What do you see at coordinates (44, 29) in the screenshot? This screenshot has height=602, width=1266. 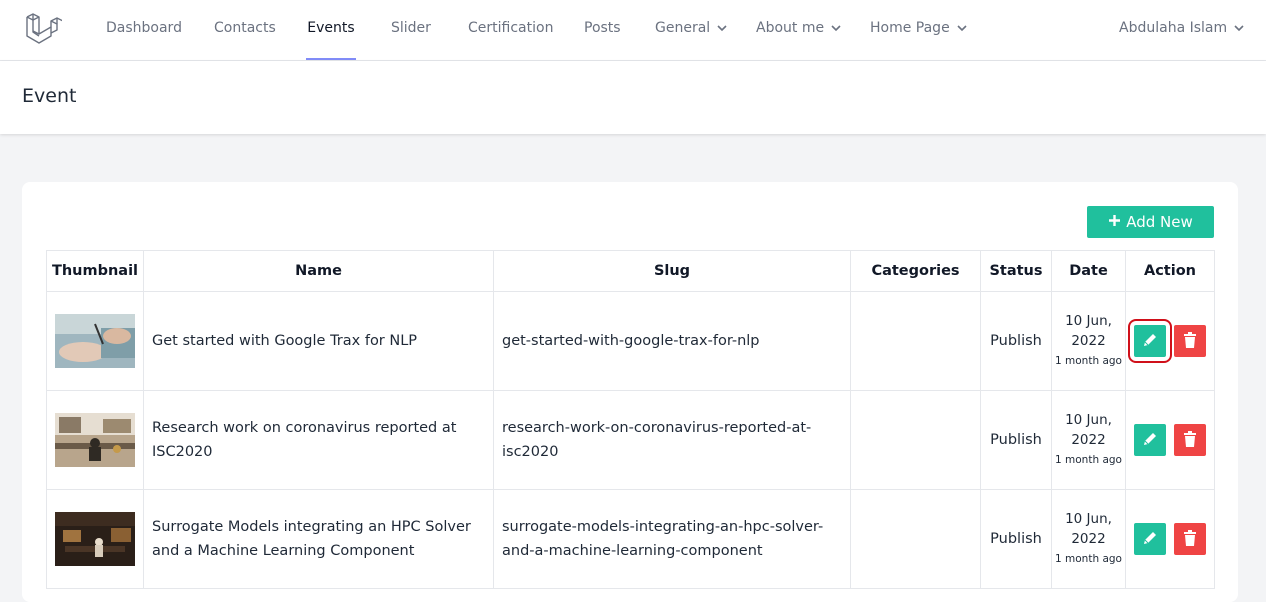 I see `laravel-logo-icon` at bounding box center [44, 29].